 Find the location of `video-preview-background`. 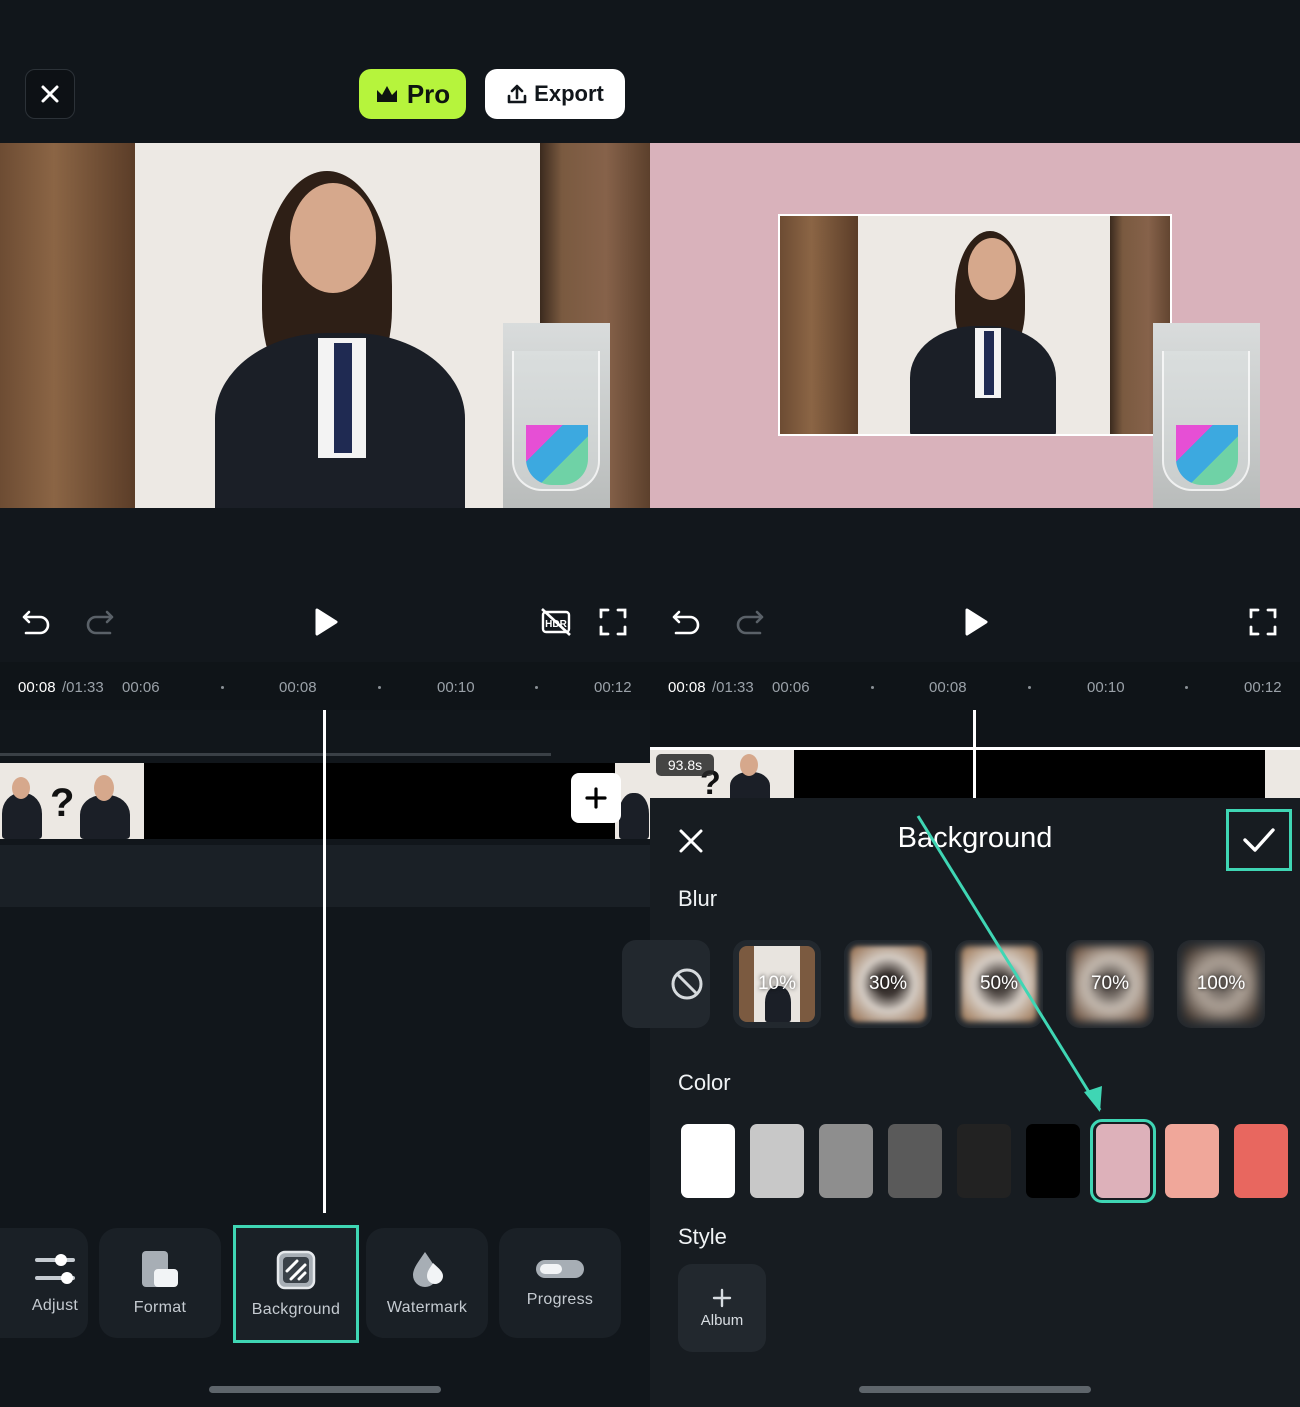

video-preview-background is located at coordinates (975, 325).